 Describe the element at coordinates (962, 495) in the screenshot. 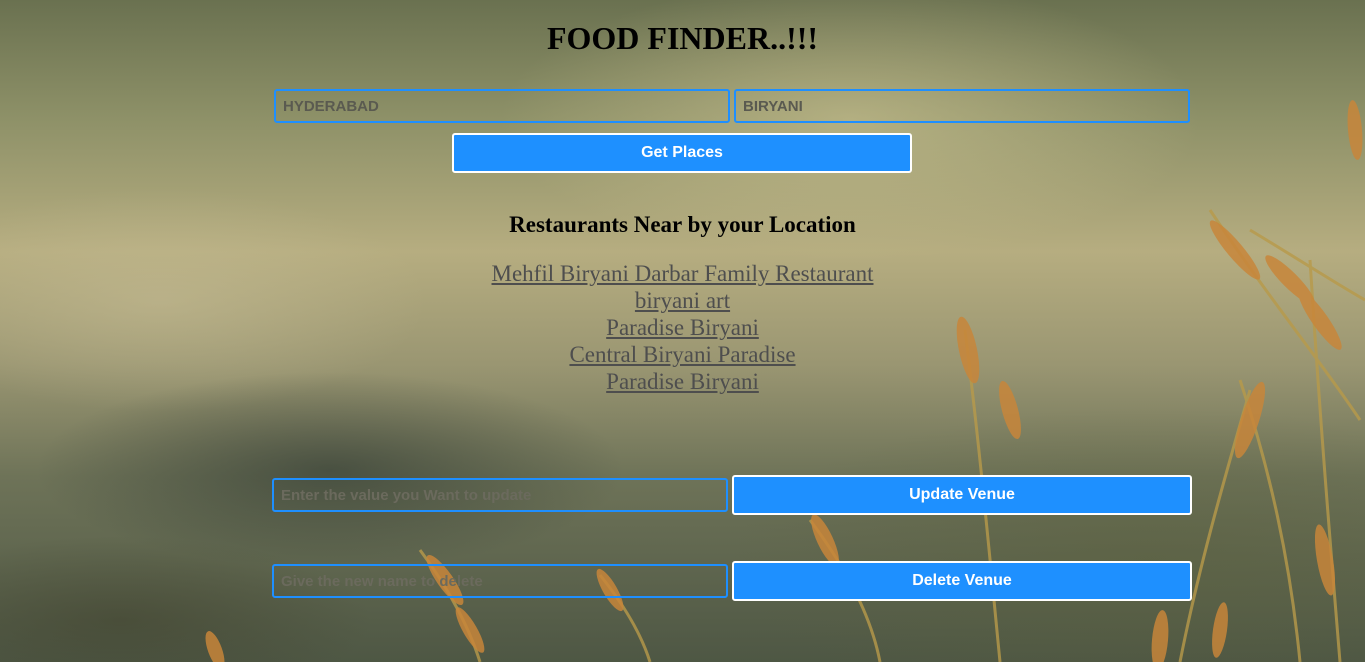

I see `update-venue-button: Update Venue` at that location.